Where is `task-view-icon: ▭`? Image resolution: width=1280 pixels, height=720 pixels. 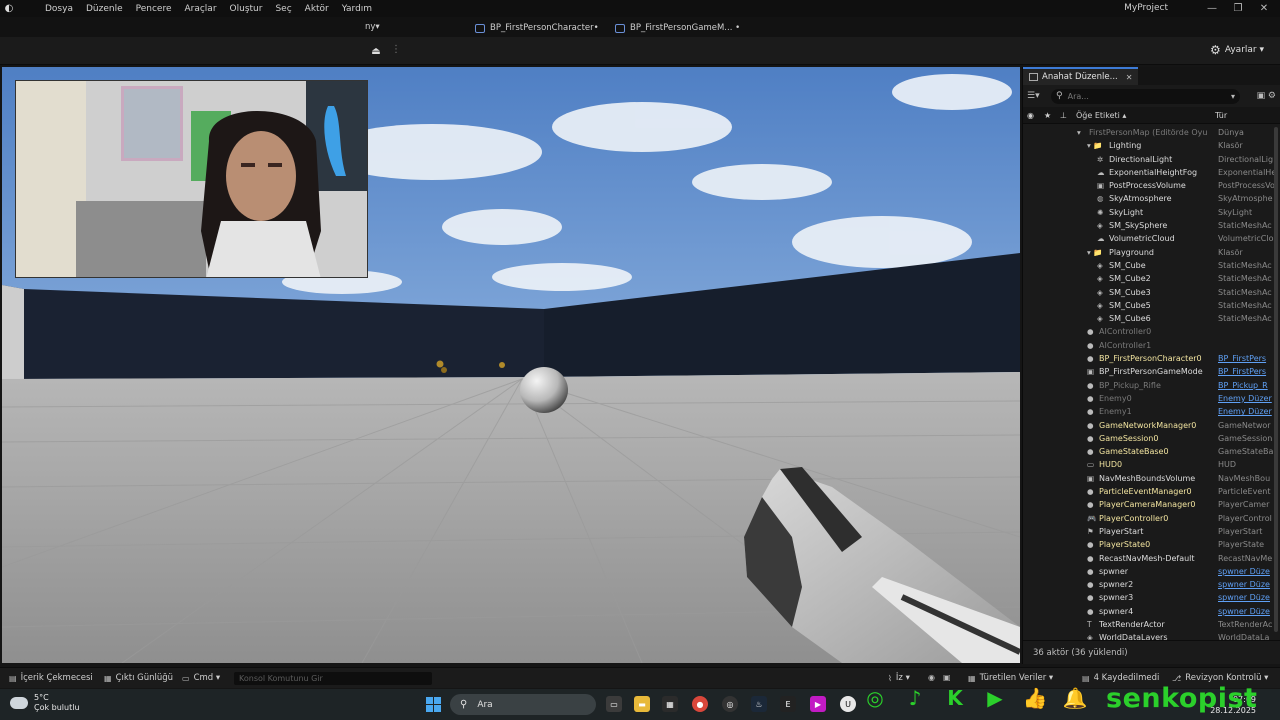 task-view-icon: ▭ is located at coordinates (614, 704).